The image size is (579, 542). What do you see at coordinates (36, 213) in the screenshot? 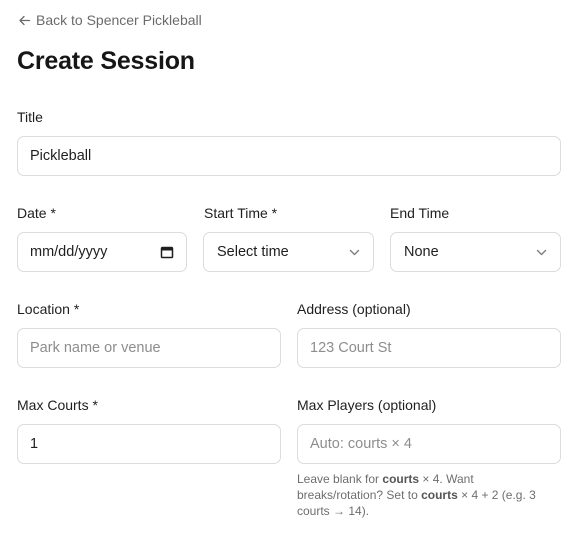
I see `date-label: Date *` at bounding box center [36, 213].